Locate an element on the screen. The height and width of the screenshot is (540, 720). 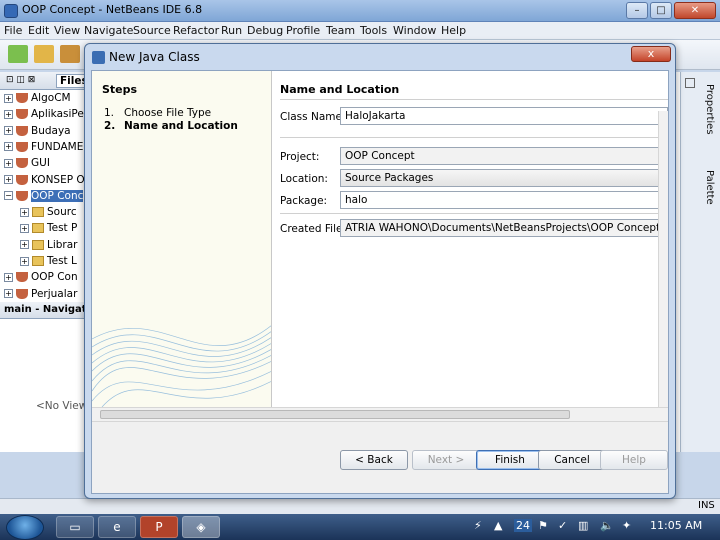
ie-taskbar-icon: e is located at coordinates (117, 527).